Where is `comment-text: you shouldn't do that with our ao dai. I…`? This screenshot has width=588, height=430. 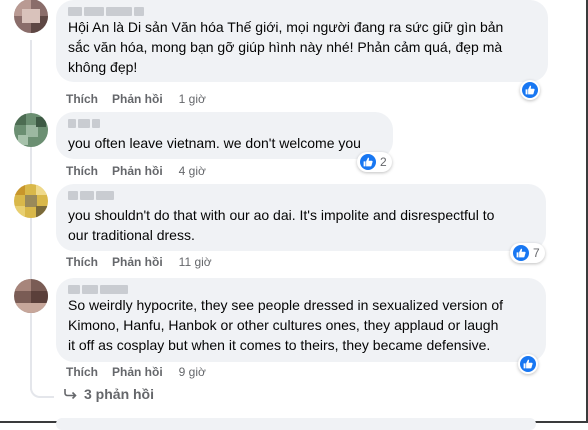
comment-text: you shouldn't do that with our ao dai. I… is located at coordinates (281, 225).